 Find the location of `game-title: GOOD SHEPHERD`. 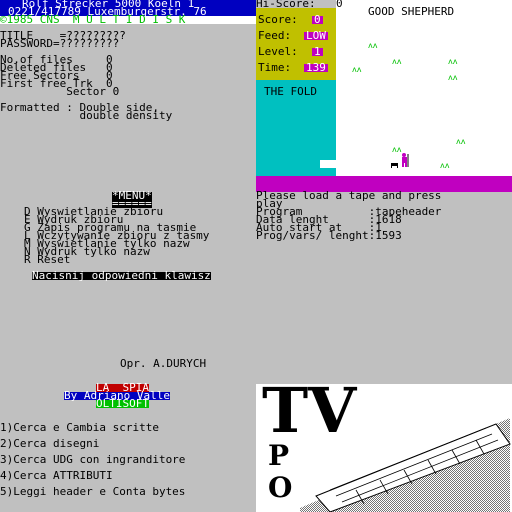

game-title: GOOD SHEPHERD is located at coordinates (411, 11).